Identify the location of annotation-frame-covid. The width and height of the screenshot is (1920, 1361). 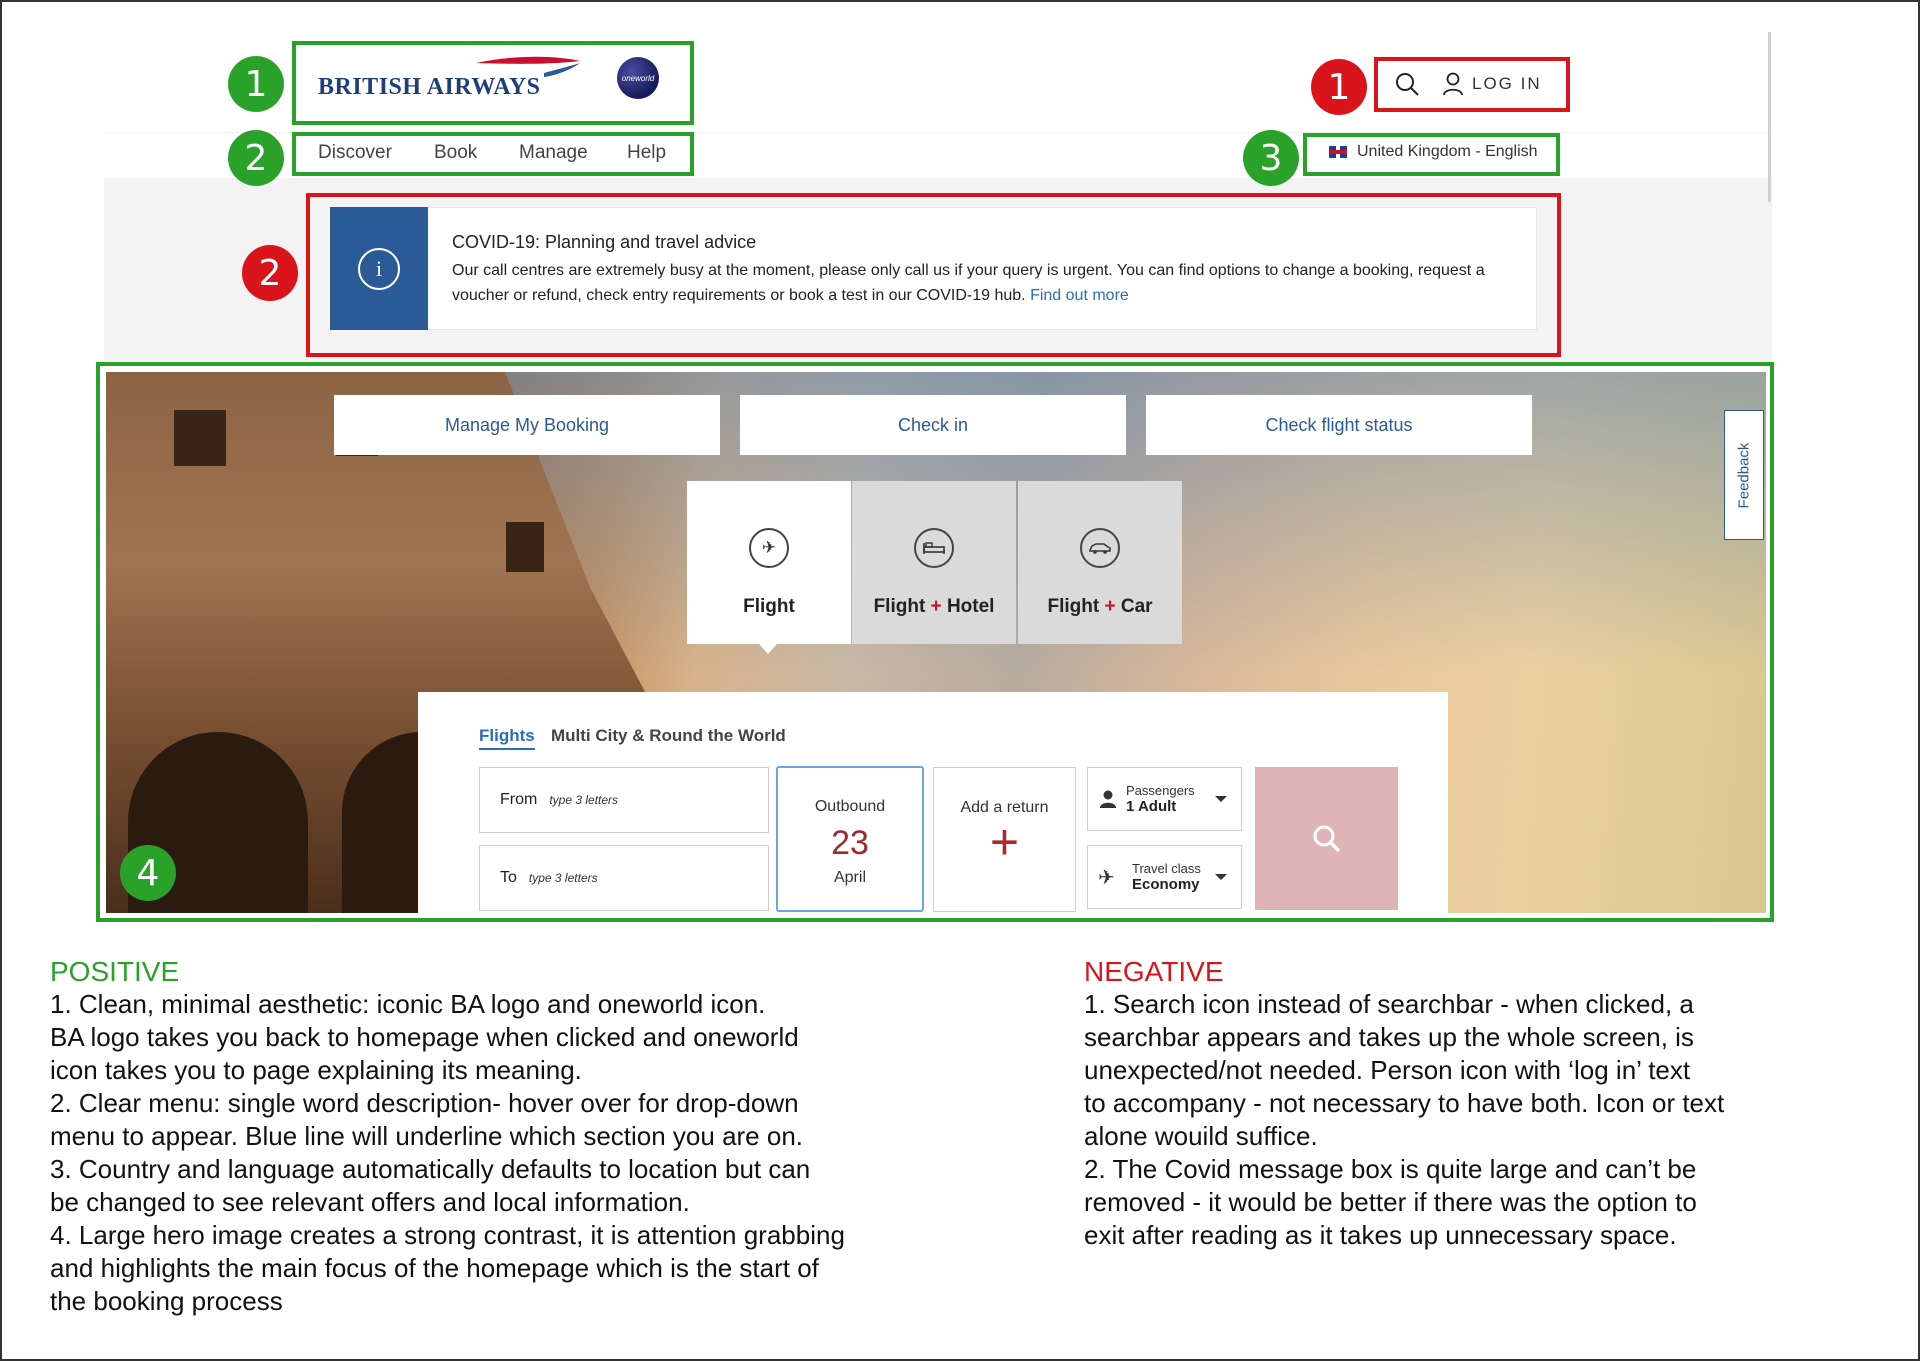
(933, 275).